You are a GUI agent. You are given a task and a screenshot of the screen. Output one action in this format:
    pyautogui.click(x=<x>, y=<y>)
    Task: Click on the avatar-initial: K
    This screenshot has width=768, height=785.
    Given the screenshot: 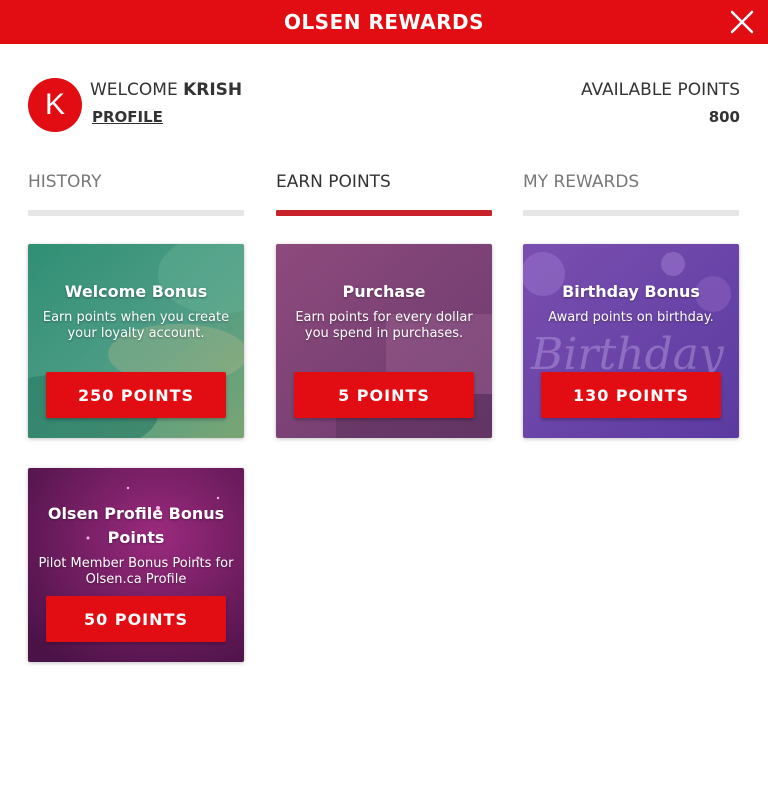 What is the action you would take?
    pyautogui.click(x=54, y=104)
    